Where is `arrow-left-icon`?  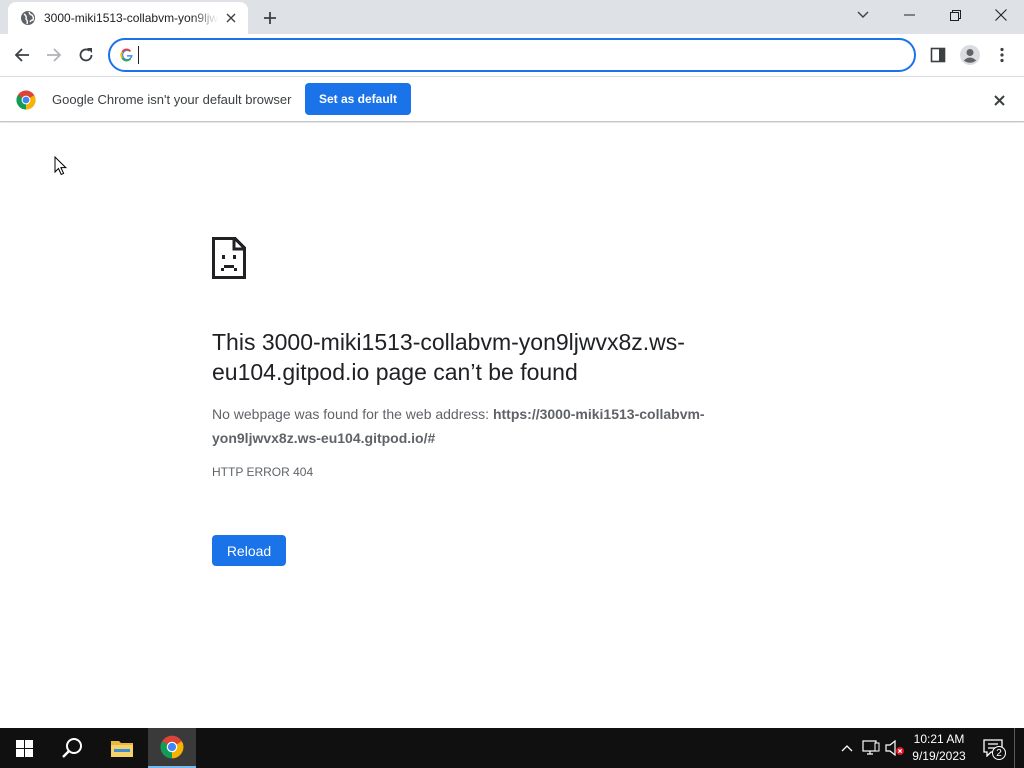 arrow-left-icon is located at coordinates (21, 55).